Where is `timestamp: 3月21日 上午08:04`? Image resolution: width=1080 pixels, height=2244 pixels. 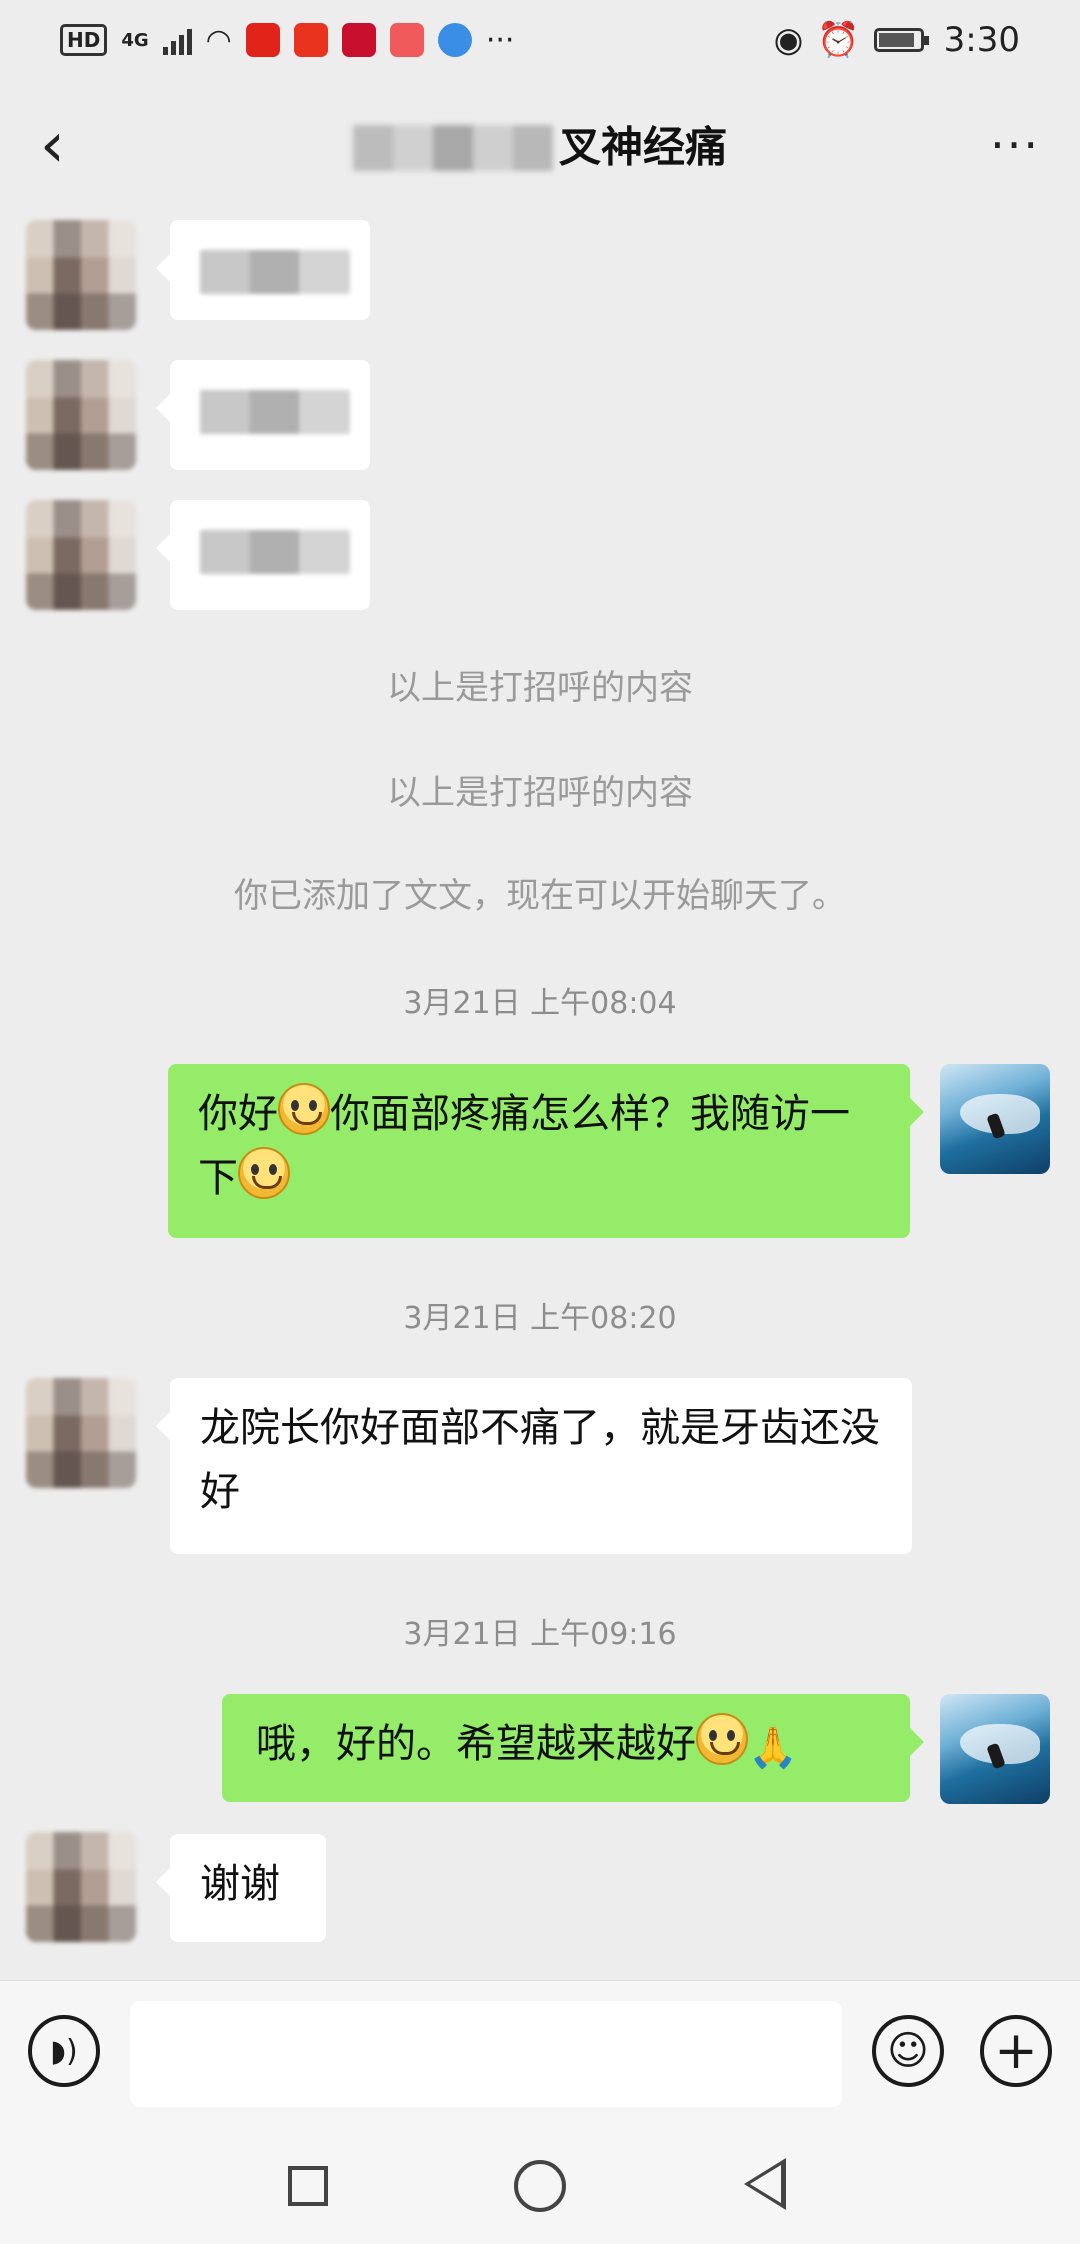 timestamp: 3月21日 上午08:04 is located at coordinates (540, 1003).